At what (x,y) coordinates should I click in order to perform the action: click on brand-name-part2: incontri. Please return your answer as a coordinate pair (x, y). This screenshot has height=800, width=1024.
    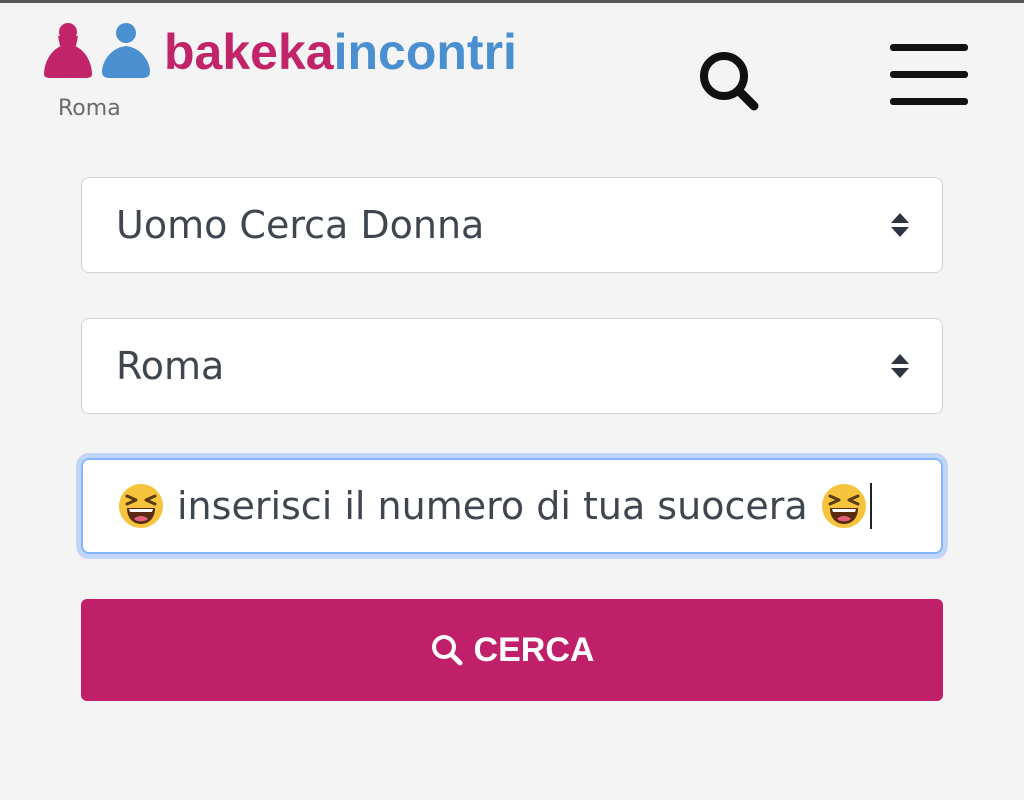
    Looking at the image, I should click on (425, 52).